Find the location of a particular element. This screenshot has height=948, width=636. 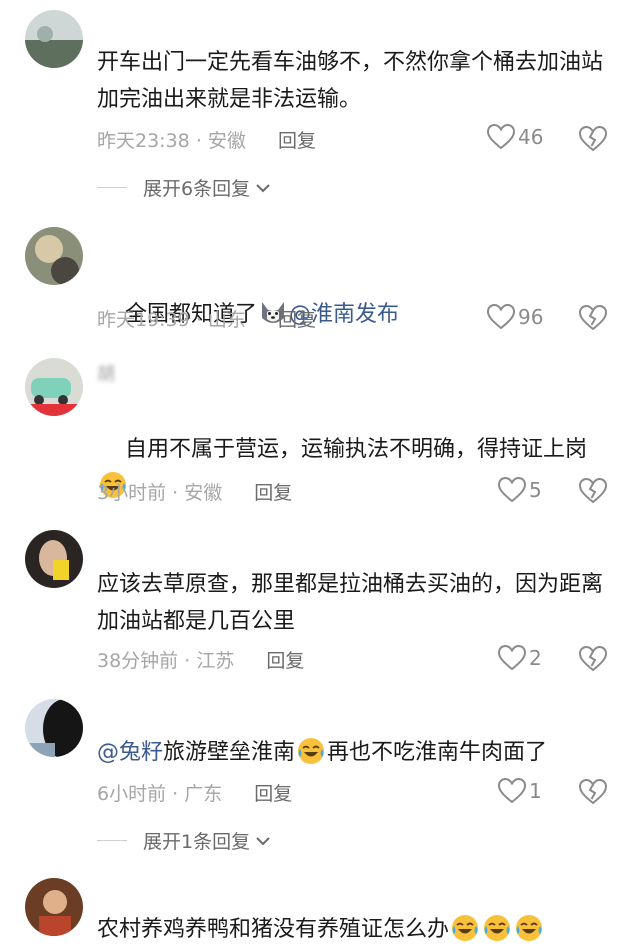

comment-text-part: 旅游壁垒淮南 is located at coordinates (229, 752).